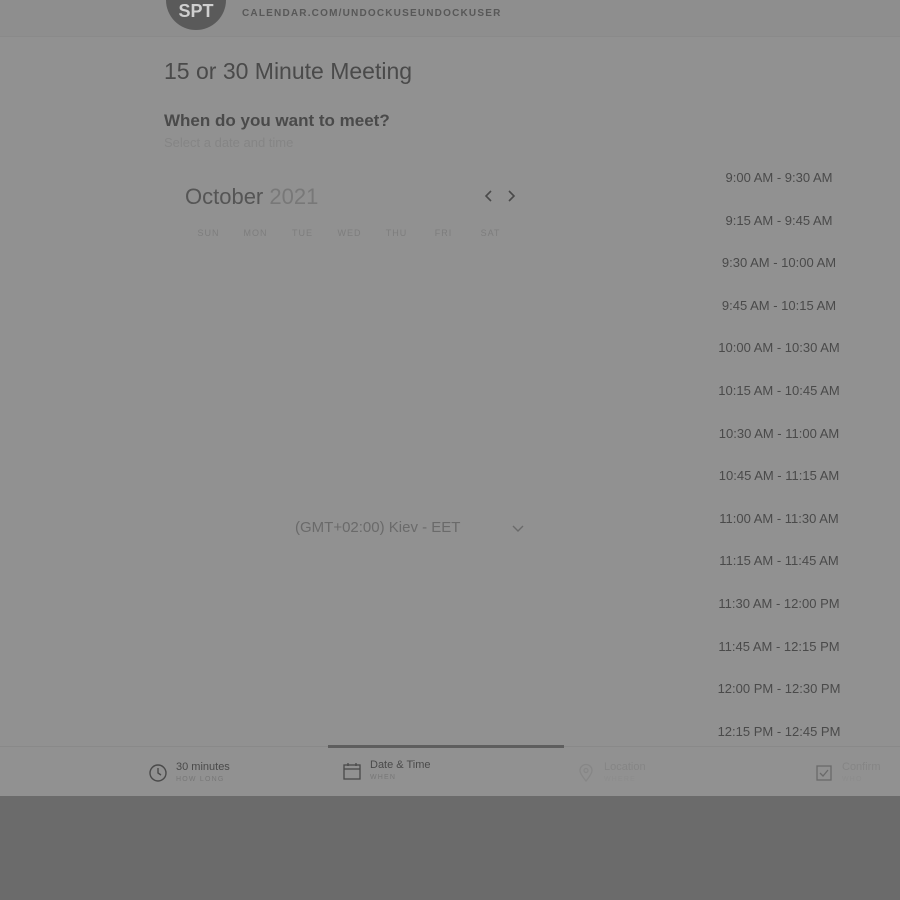  Describe the element at coordinates (779, 263) in the screenshot. I see `time-slot: 9:30 AM - 10:00 AM` at that location.